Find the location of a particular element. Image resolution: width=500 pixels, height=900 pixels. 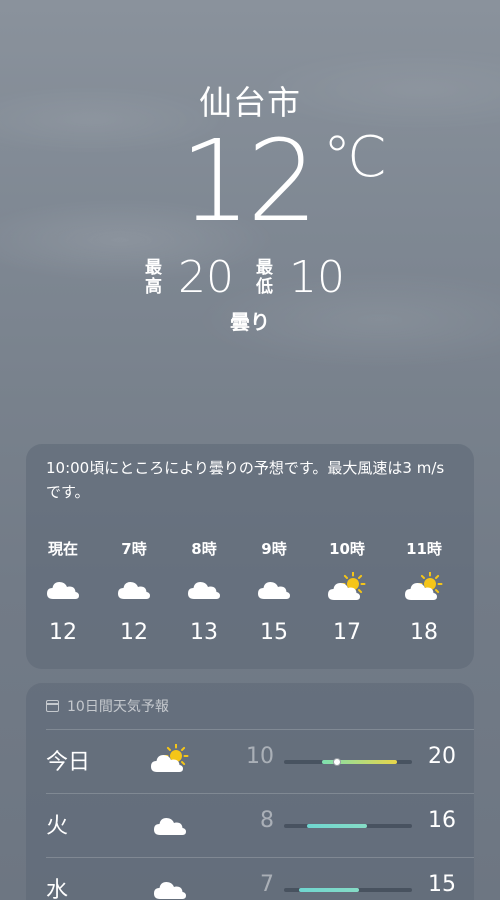

day-high-temperature: 15 is located at coordinates (442, 884).